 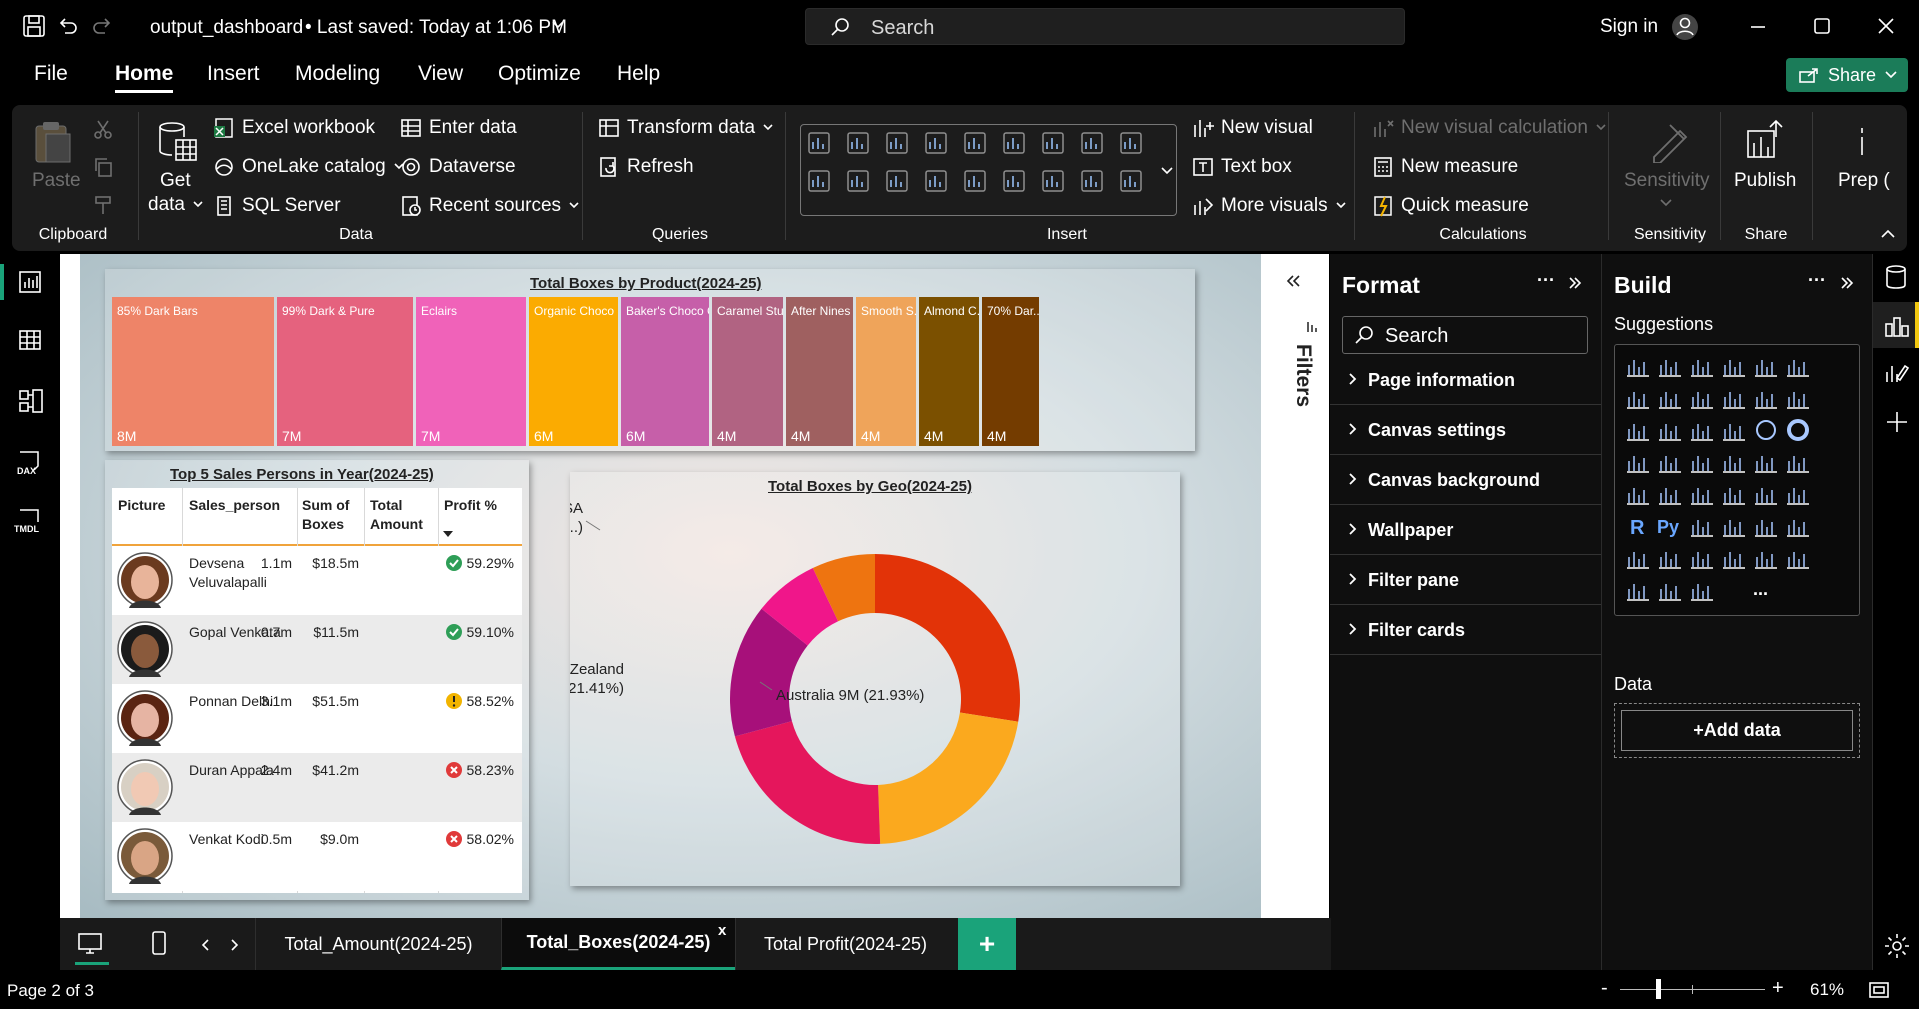 What do you see at coordinates (1864, 181) in the screenshot?
I see `prep-button: Prep (` at bounding box center [1864, 181].